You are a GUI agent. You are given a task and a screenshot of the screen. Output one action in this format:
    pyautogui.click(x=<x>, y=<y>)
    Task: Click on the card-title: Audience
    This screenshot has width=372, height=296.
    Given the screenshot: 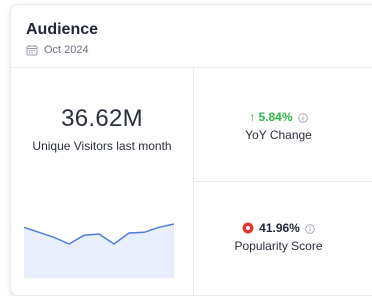 What is the action you would take?
    pyautogui.click(x=62, y=29)
    